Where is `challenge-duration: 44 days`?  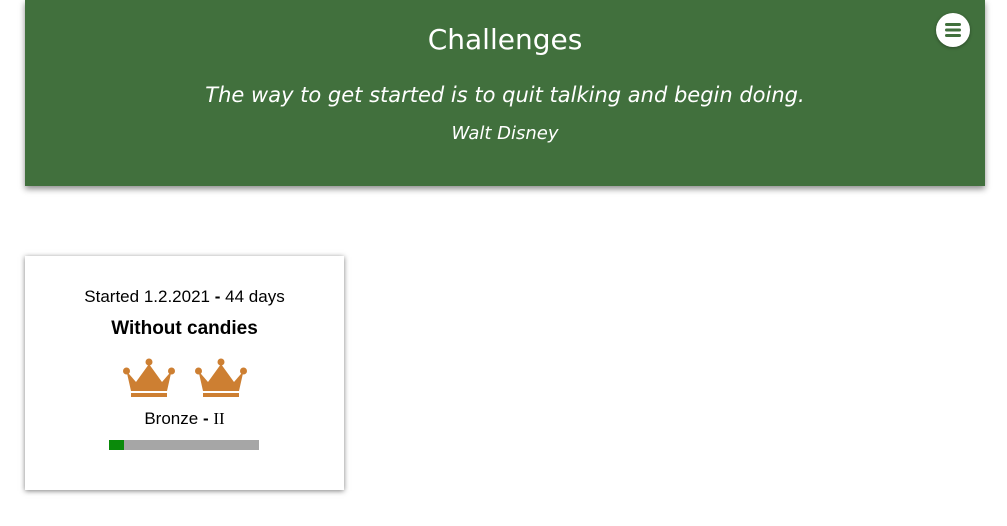
challenge-duration: 44 days is located at coordinates (255, 296).